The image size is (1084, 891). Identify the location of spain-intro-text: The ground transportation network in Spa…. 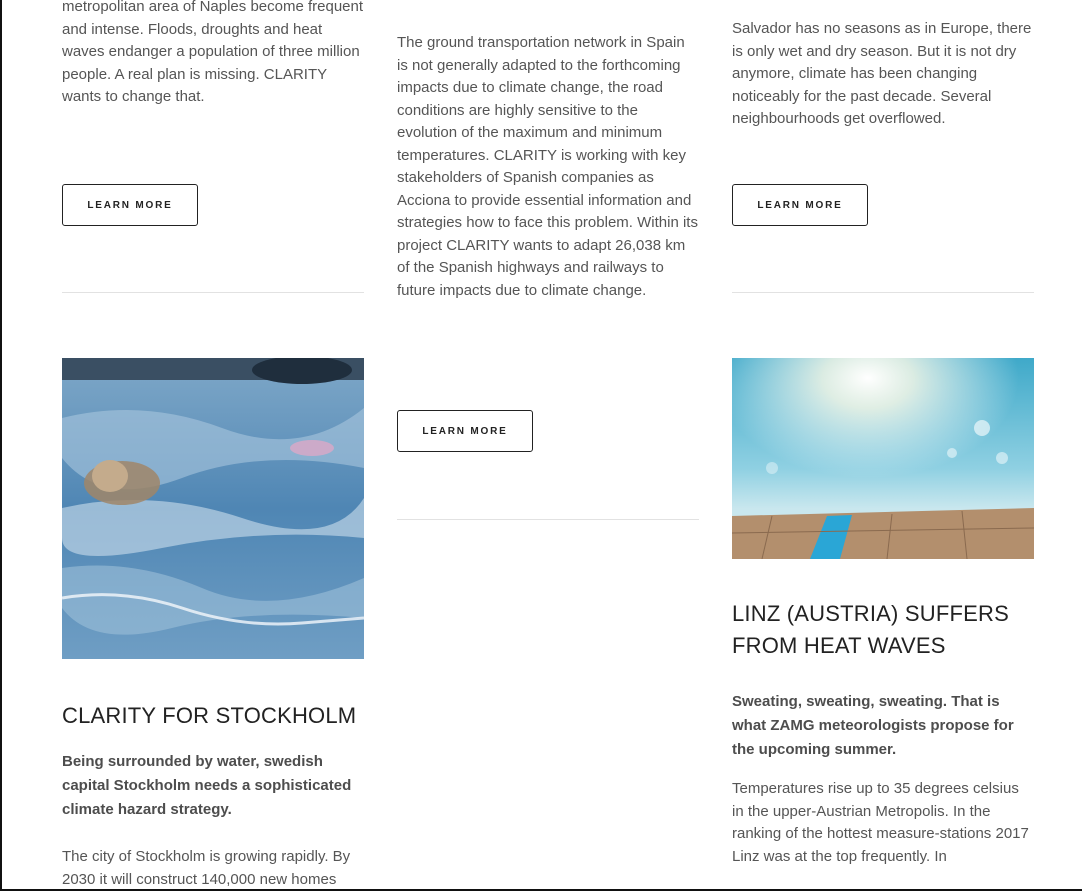
(547, 166).